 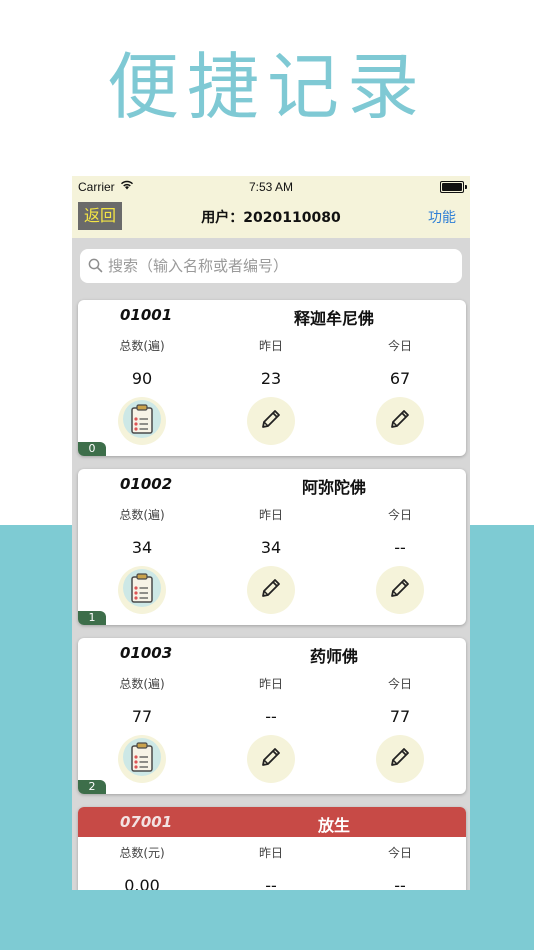 I want to click on record-card: 01003 药师佛 总数(遍) 昨日 今日 77 -- 77 2, so click(x=272, y=716).